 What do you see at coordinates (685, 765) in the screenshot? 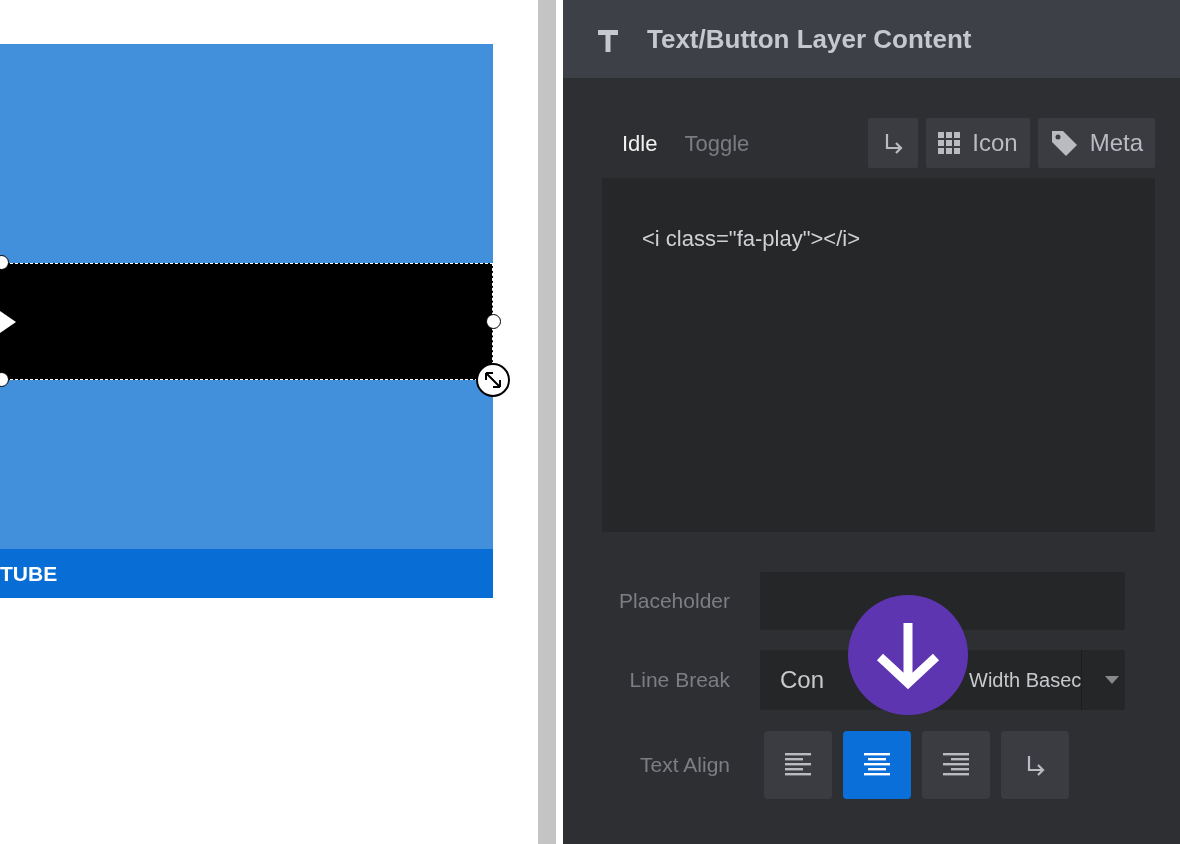
I see `field-label: Text Align` at bounding box center [685, 765].